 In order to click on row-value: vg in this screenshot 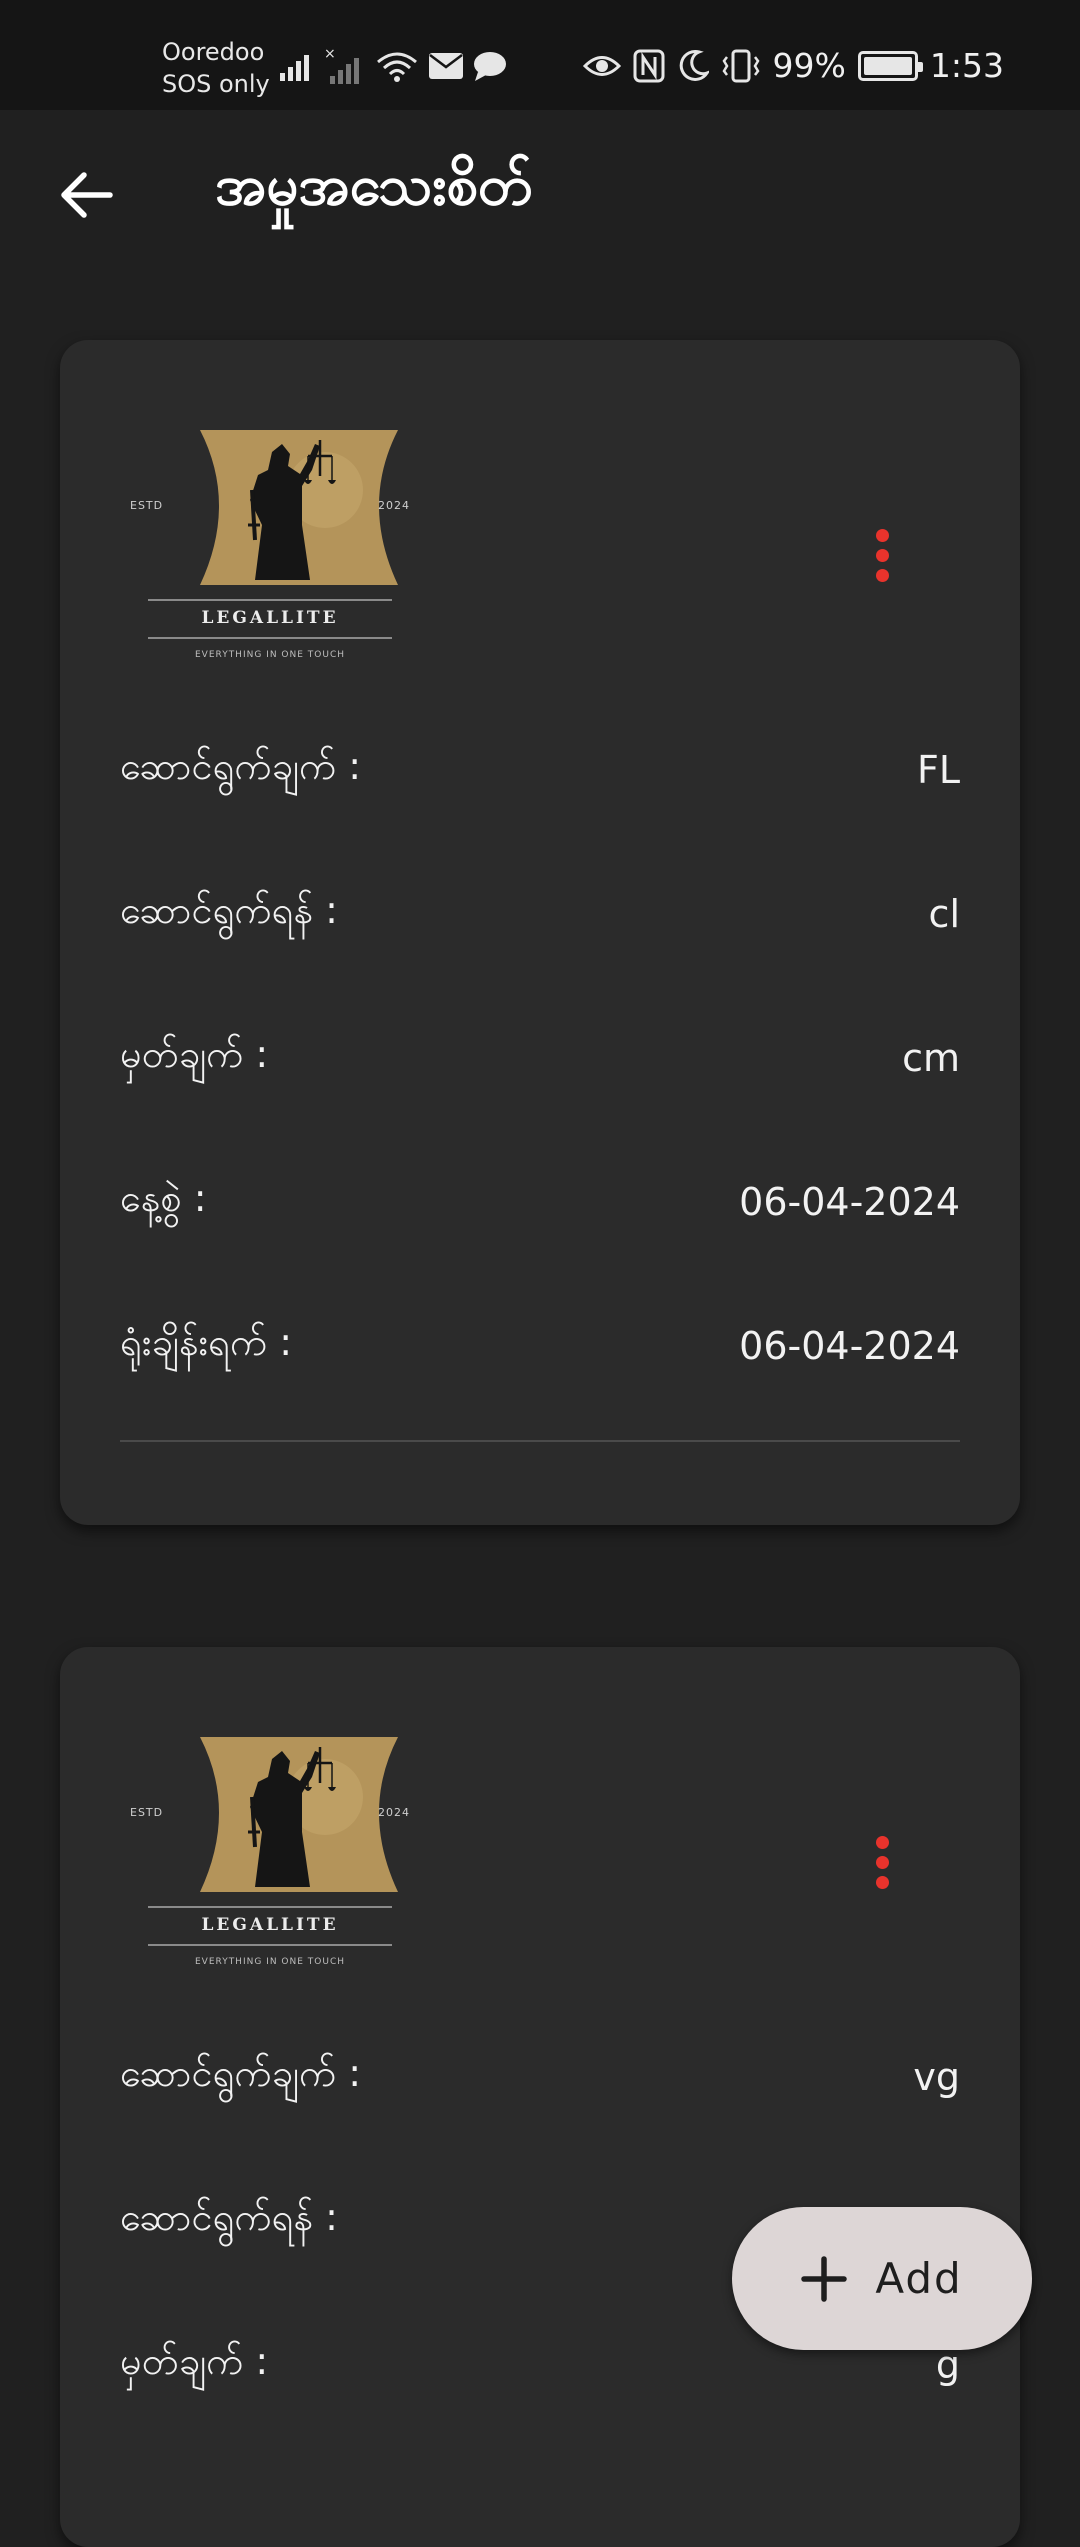, I will do `click(936, 2077)`.